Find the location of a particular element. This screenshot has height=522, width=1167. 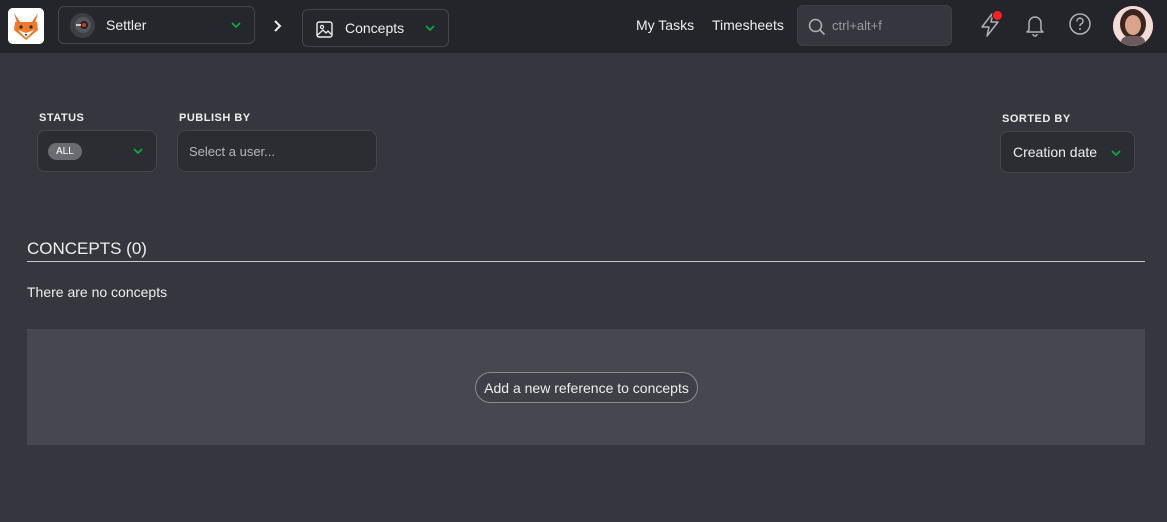

kitsu-fox-logo is located at coordinates (26, 26).